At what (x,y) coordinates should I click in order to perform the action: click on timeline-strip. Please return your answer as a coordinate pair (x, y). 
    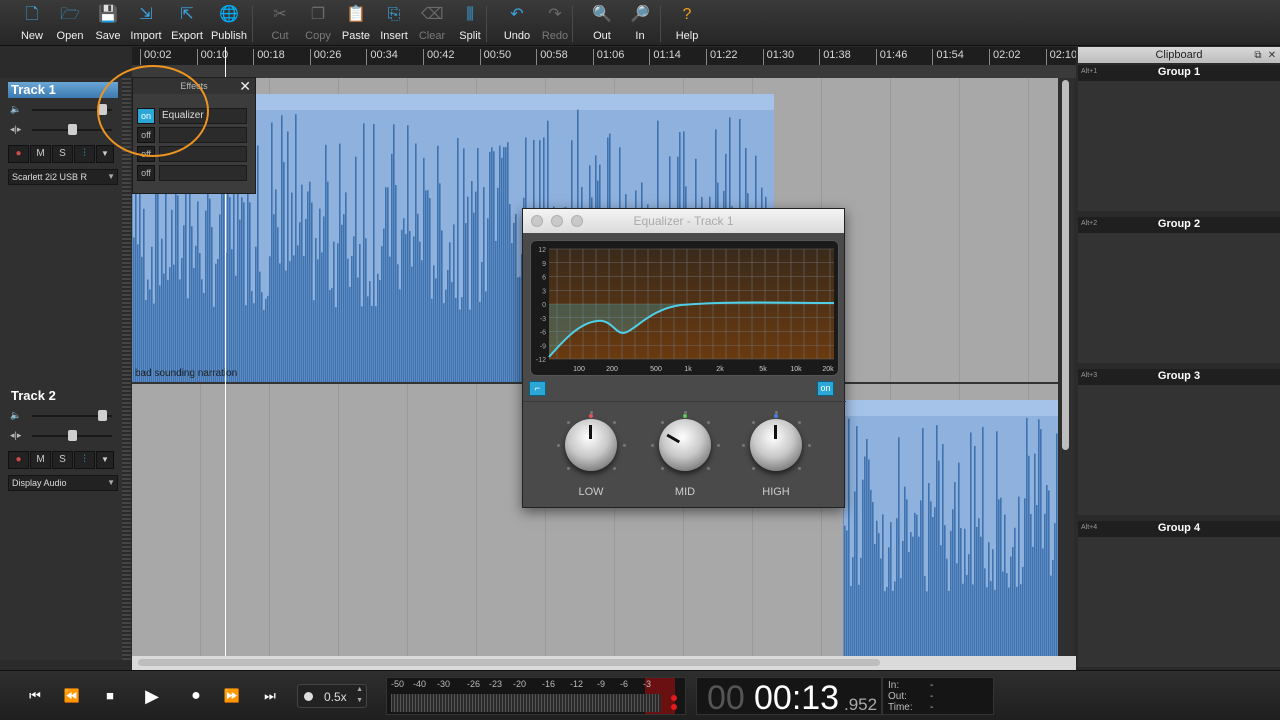
    Looking at the image, I should click on (604, 71).